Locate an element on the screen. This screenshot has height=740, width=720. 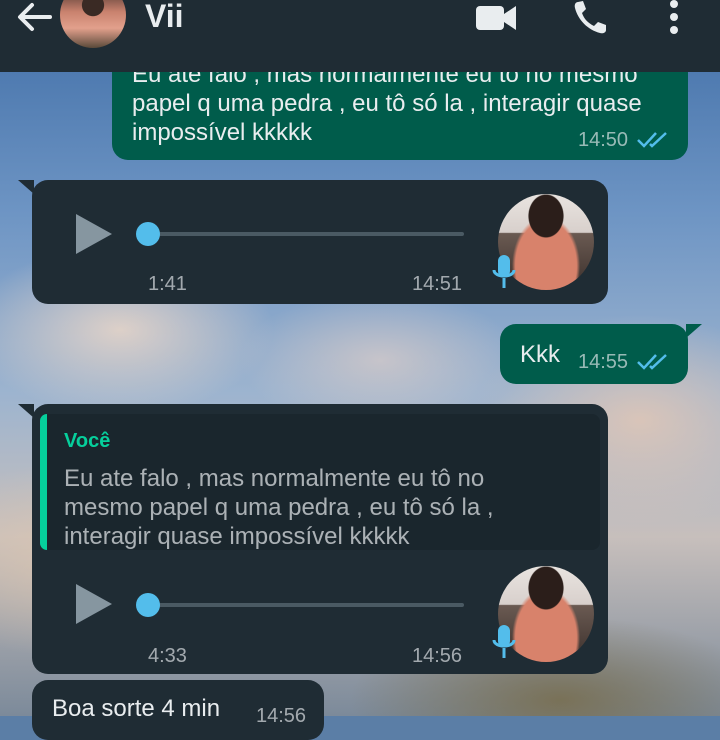
arrow-left-icon is located at coordinates (34, 18).